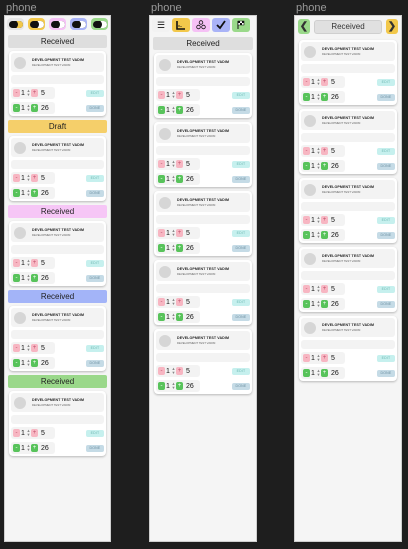 The height and width of the screenshot is (549, 408). Describe the element at coordinates (57, 24) in the screenshot. I see `toggle-pink` at that location.